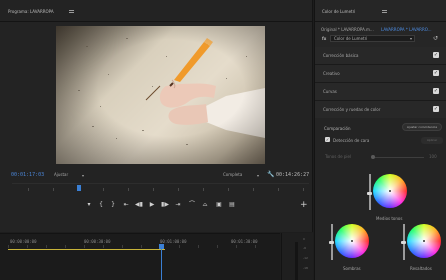  Describe the element at coordinates (352, 109) in the screenshot. I see `section-label: Corrección y ruedas de color` at that location.